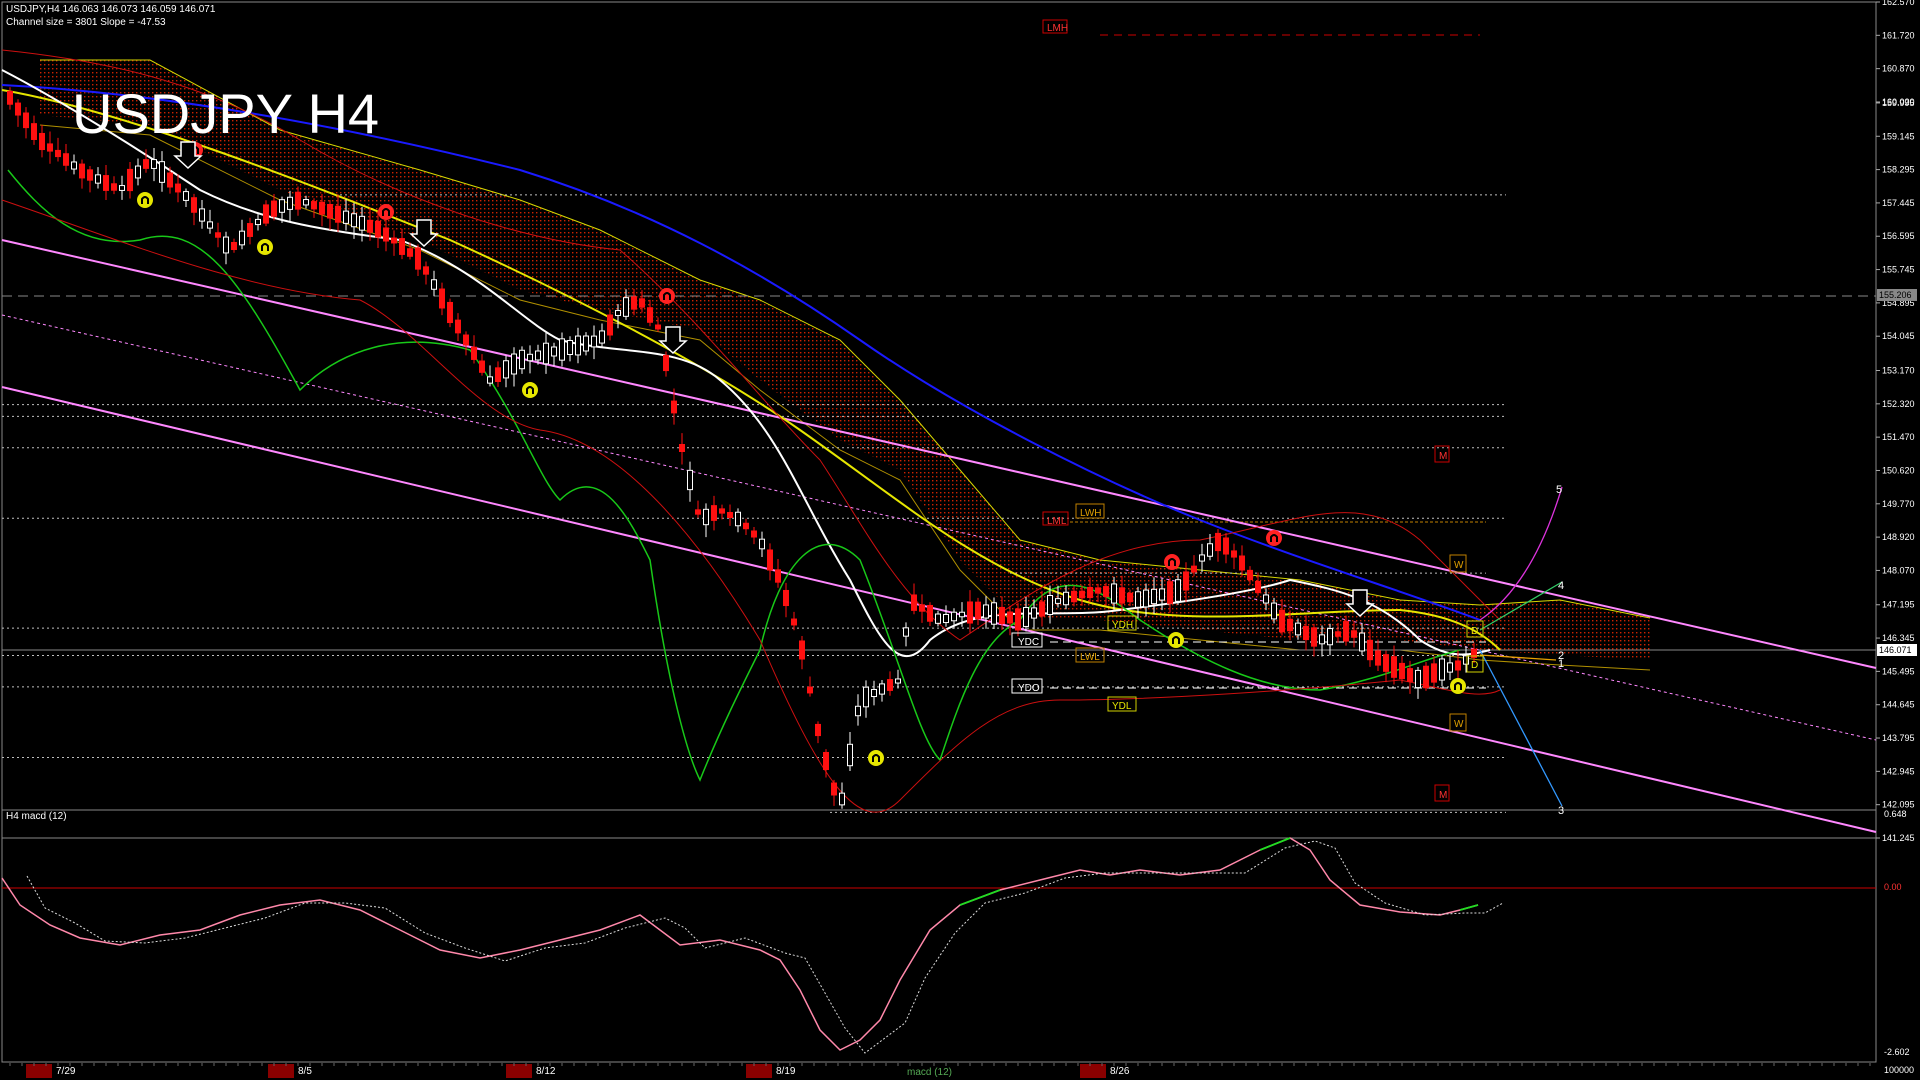 The height and width of the screenshot is (1080, 1920). Describe the element at coordinates (1899, 1070) in the screenshot. I see `macd-axis-footer: 100000` at that location.